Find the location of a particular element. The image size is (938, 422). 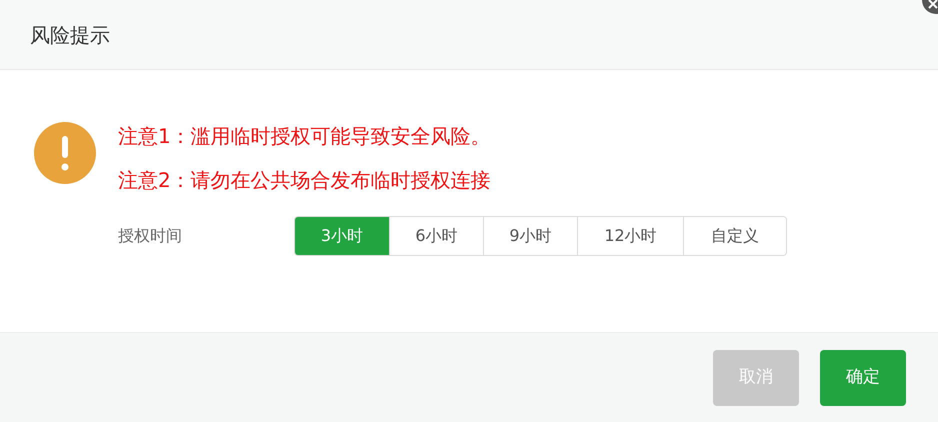

dialog-title: 风险提示 is located at coordinates (70, 35).